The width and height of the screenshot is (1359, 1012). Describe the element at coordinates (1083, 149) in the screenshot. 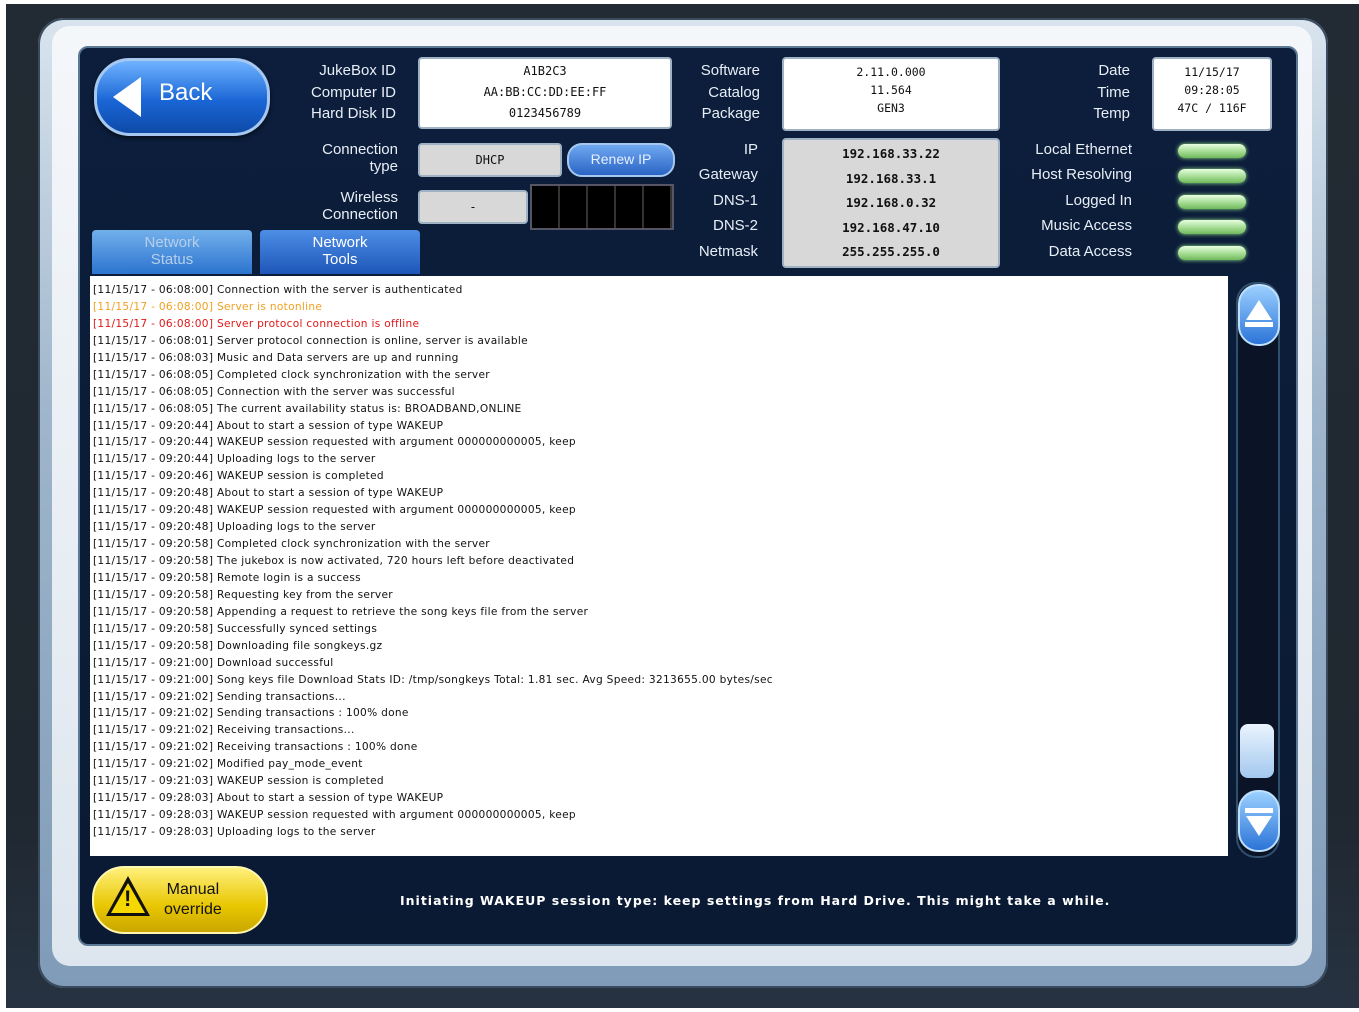

I see `local-ethernet-label: Local Ethernet` at that location.